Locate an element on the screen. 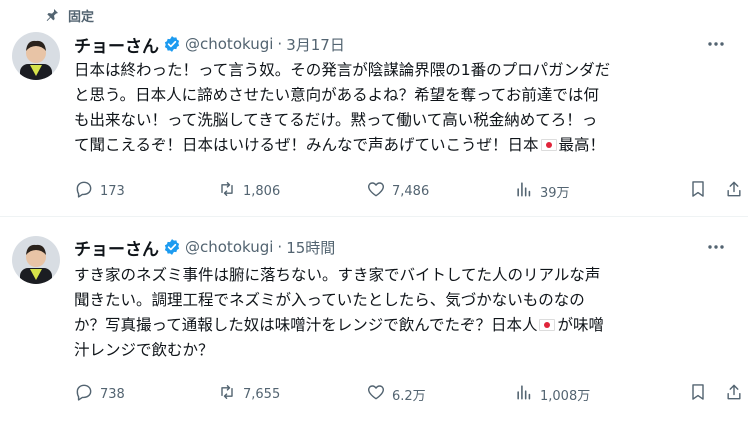  like-button: 7,486 is located at coordinates (397, 191).